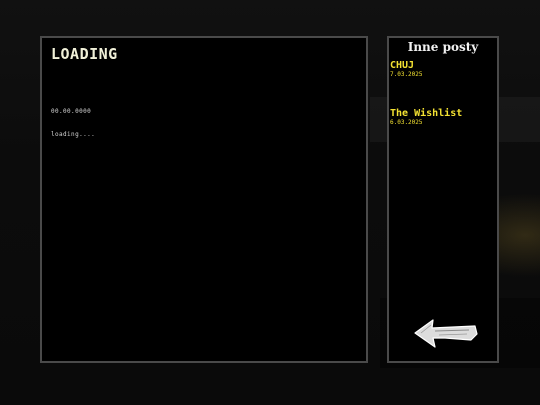 This screenshot has height=405, width=540. I want to click on sidebar-title: Inne posty, so click(443, 47).